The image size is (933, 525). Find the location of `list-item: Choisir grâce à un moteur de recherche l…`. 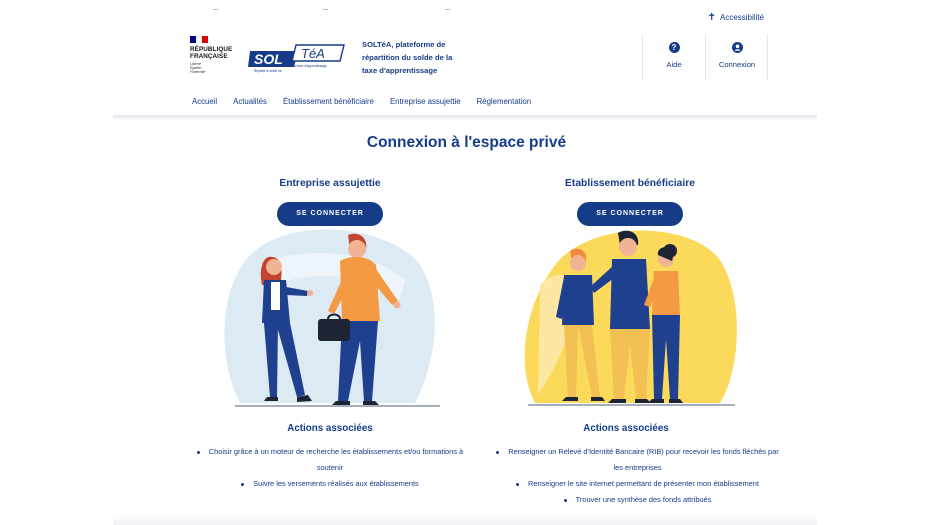

list-item: Choisir grâce à un moteur de recherche l… is located at coordinates (330, 460).